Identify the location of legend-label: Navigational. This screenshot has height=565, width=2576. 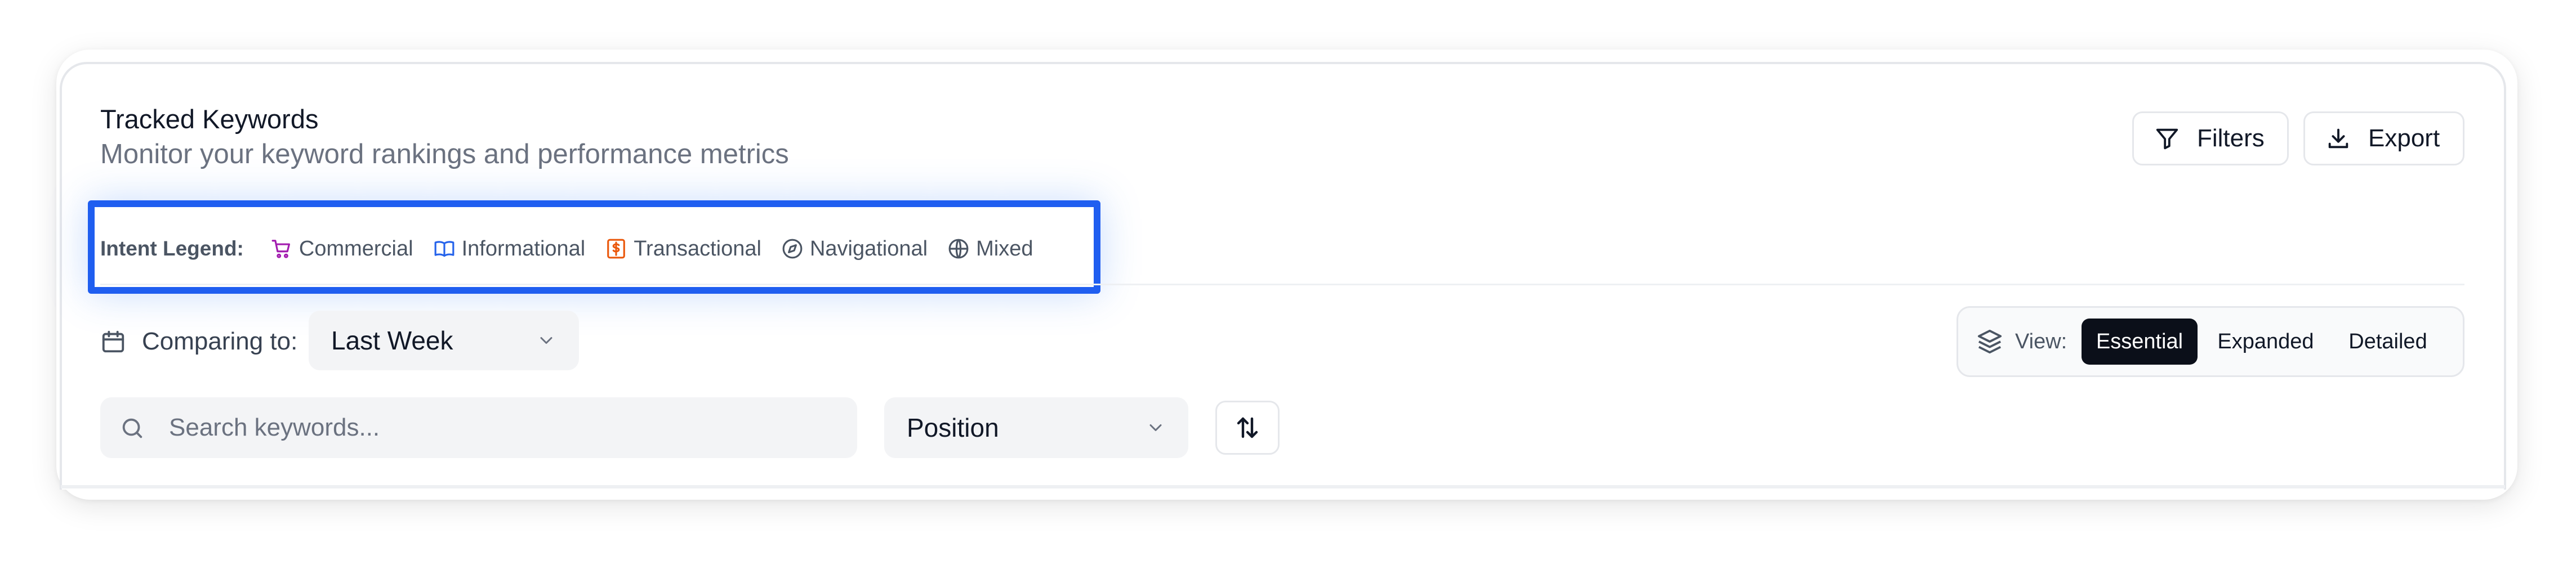
(868, 248).